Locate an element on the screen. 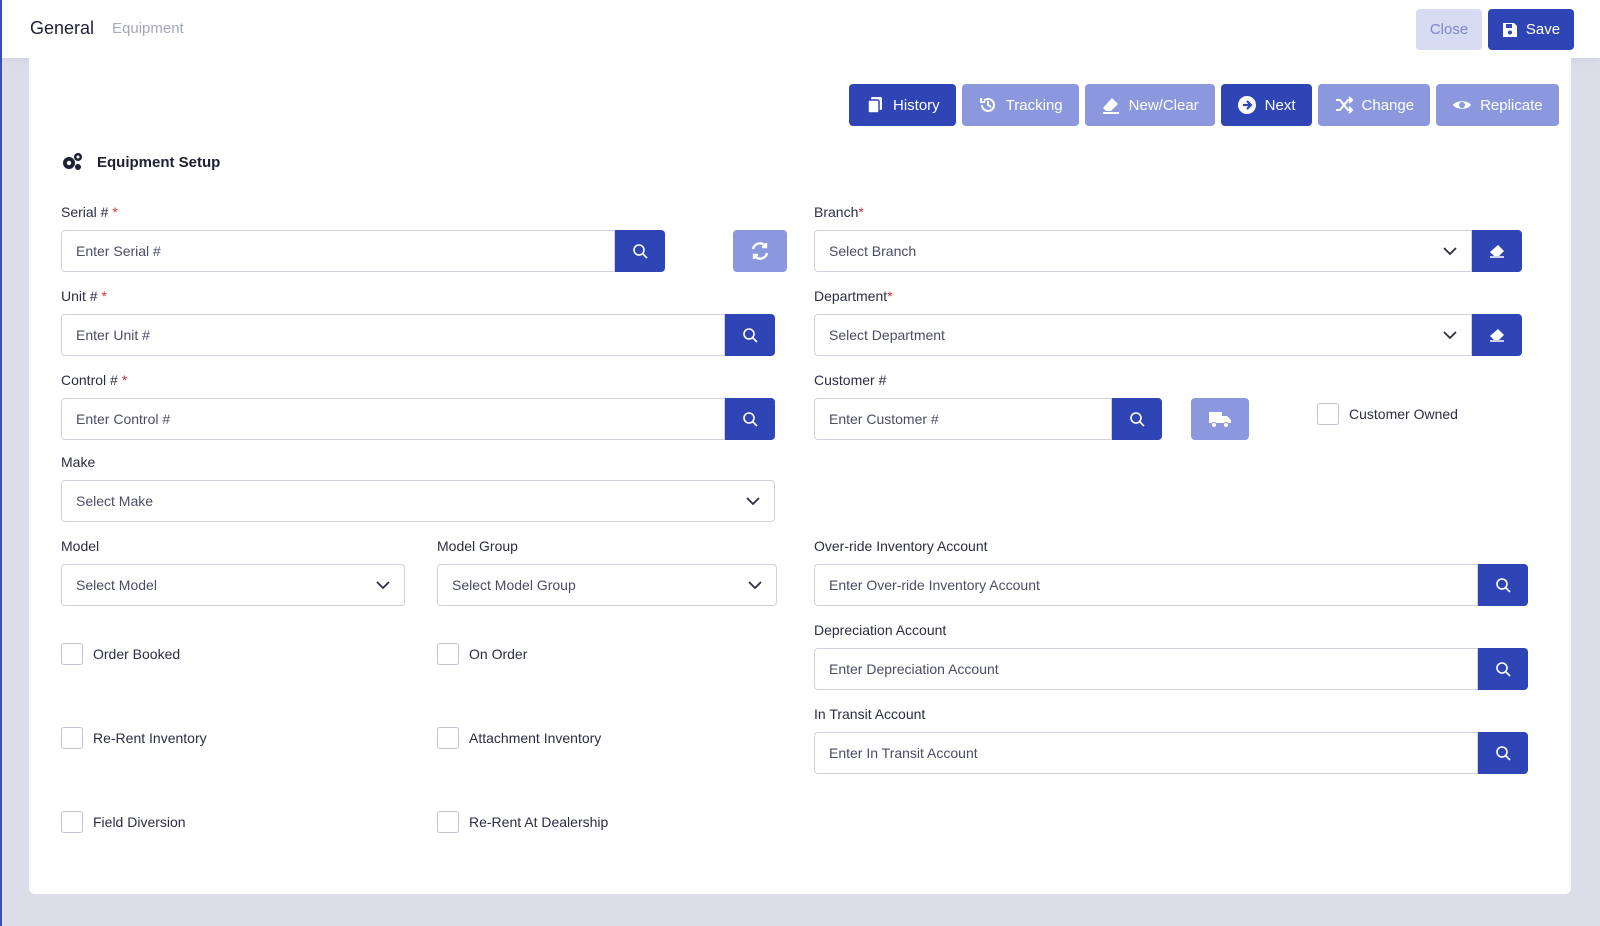  depreciation-search-button is located at coordinates (1503, 669).